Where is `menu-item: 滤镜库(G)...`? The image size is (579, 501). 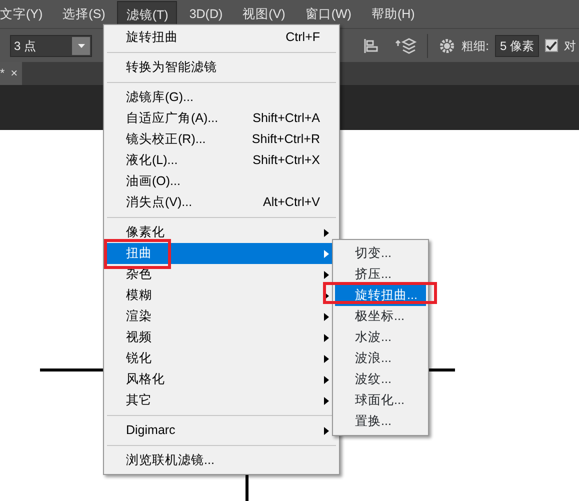
menu-item: 滤镜库(G)... is located at coordinates (221, 97).